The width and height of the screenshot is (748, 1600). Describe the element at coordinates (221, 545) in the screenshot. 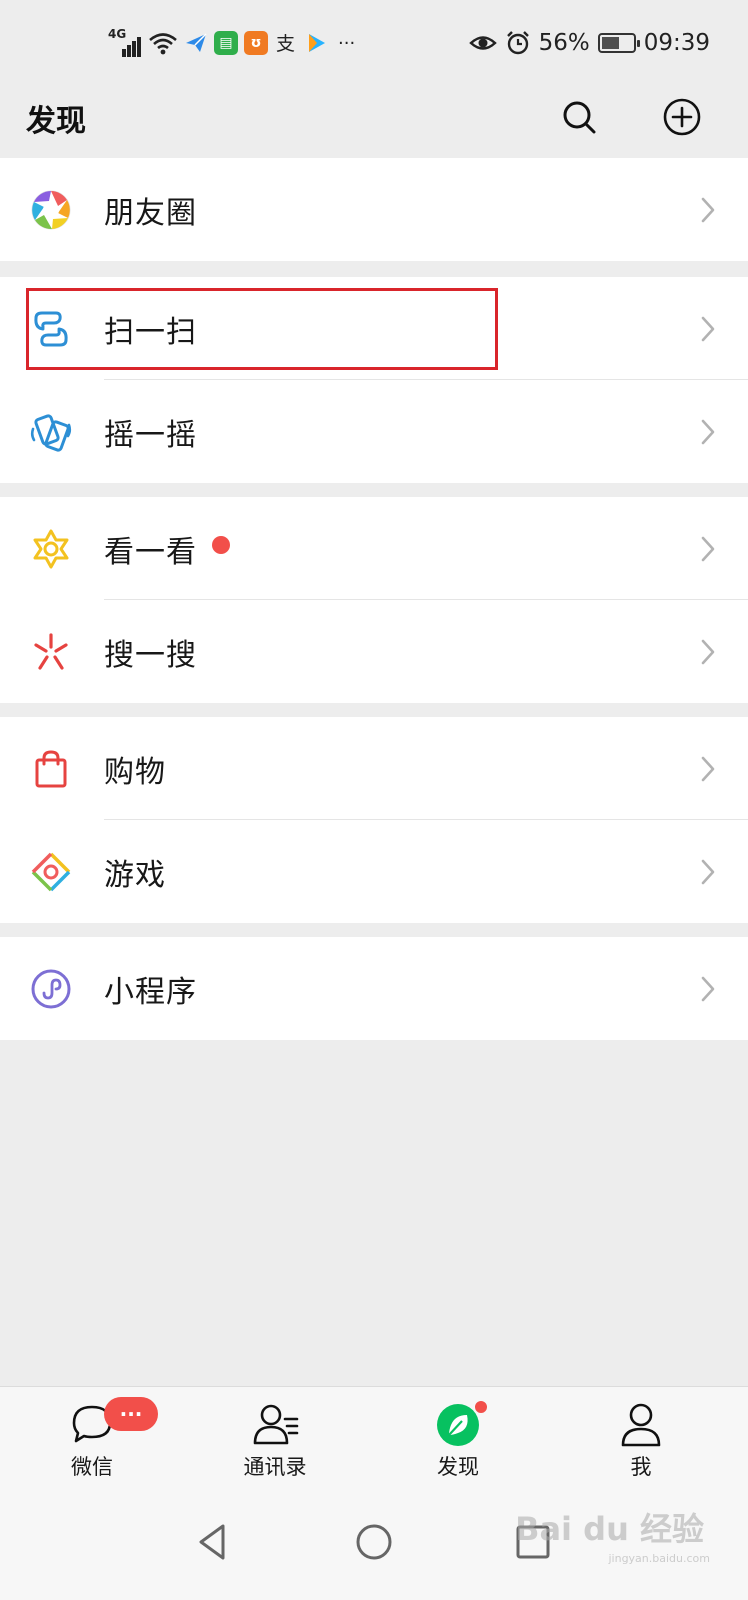

I see `new-content-dot` at that location.